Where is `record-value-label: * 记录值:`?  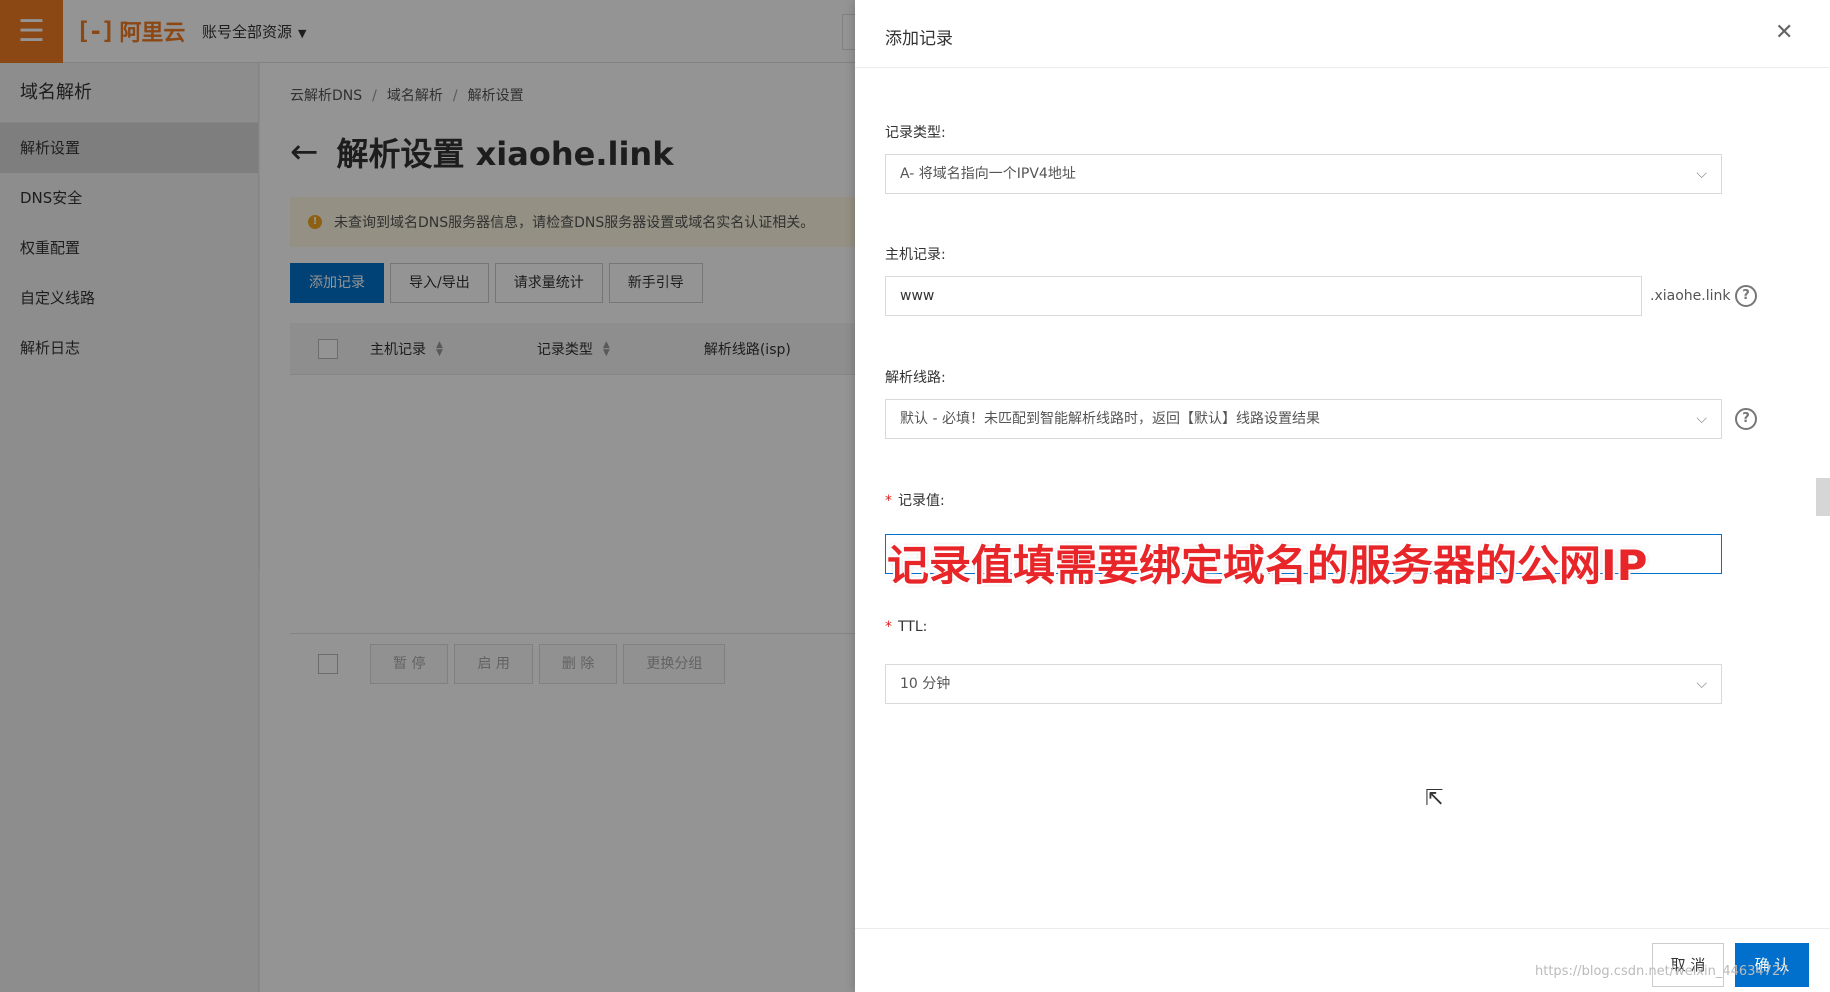
record-value-label: * 记录值: is located at coordinates (915, 500).